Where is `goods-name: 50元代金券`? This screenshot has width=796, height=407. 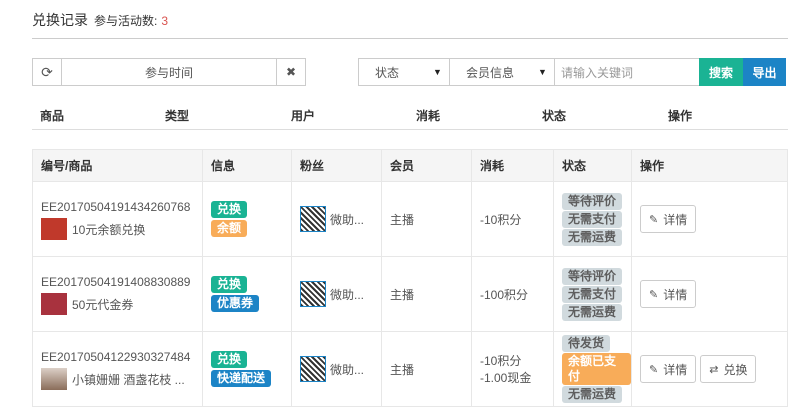 goods-name: 50元代金券 is located at coordinates (103, 304).